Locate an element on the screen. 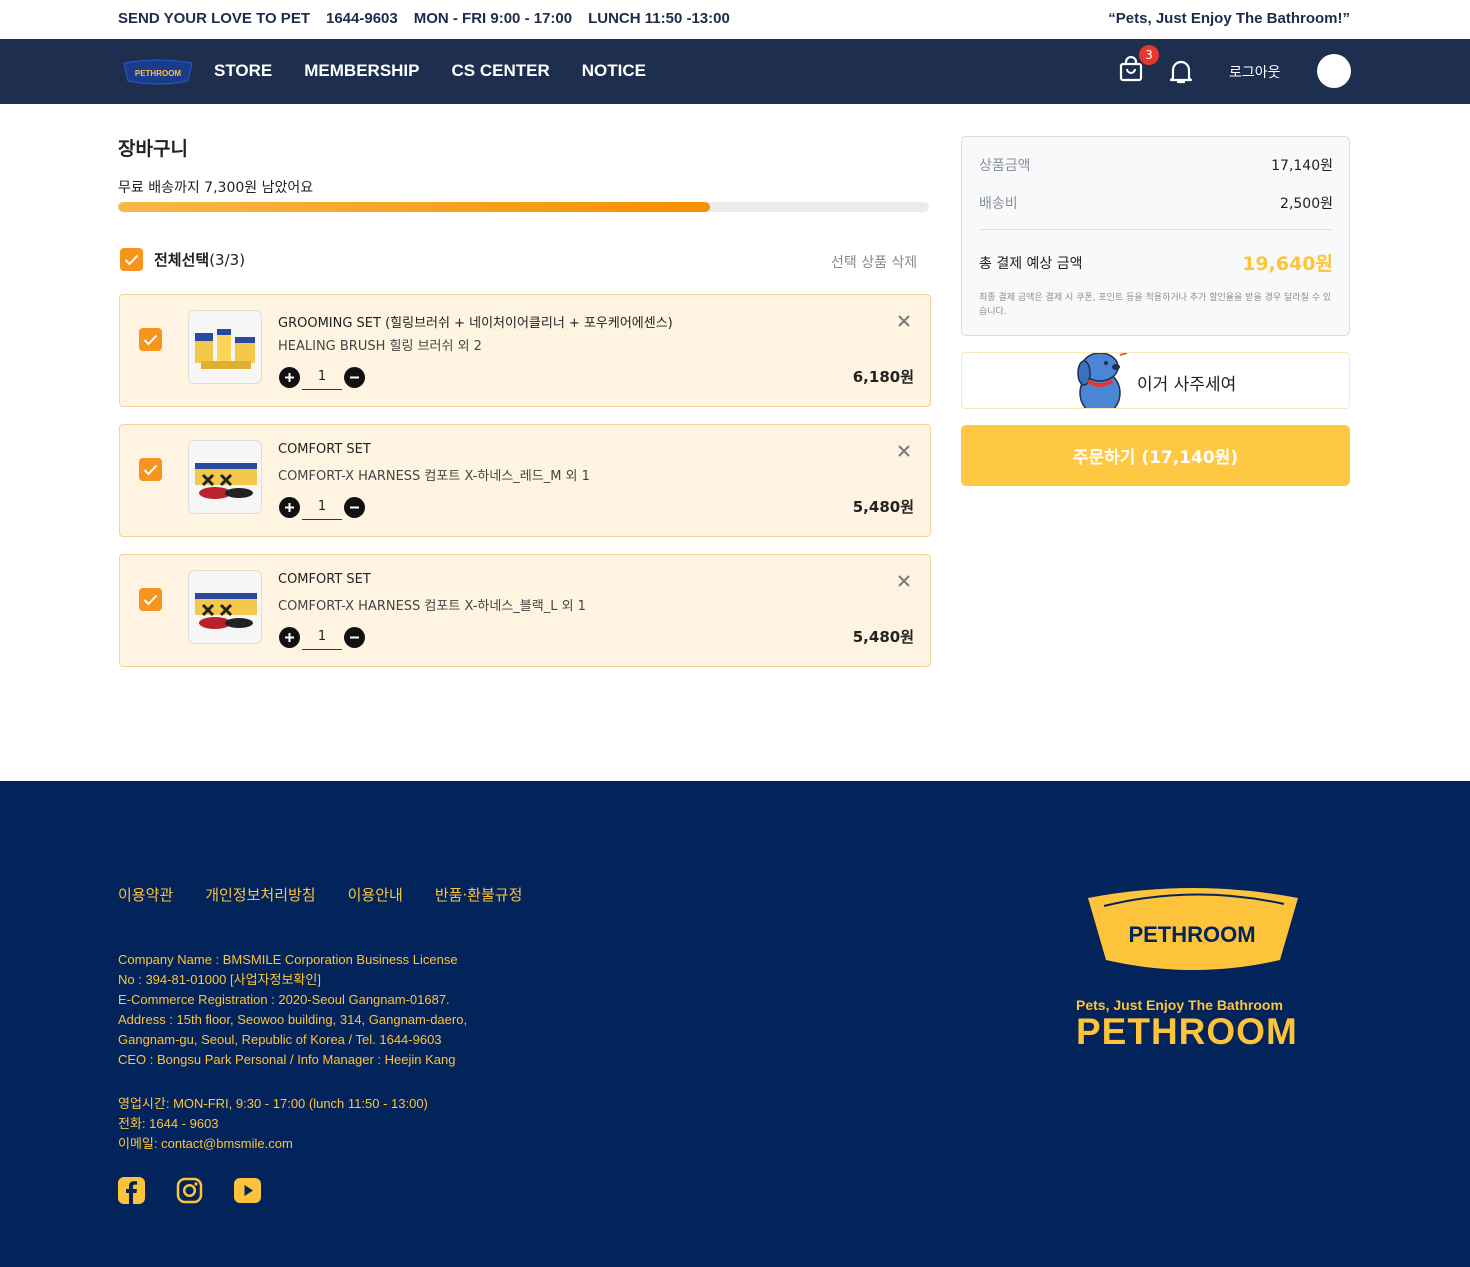 This screenshot has height=1267, width=1470. free-shipping-progress-fill is located at coordinates (414, 207).